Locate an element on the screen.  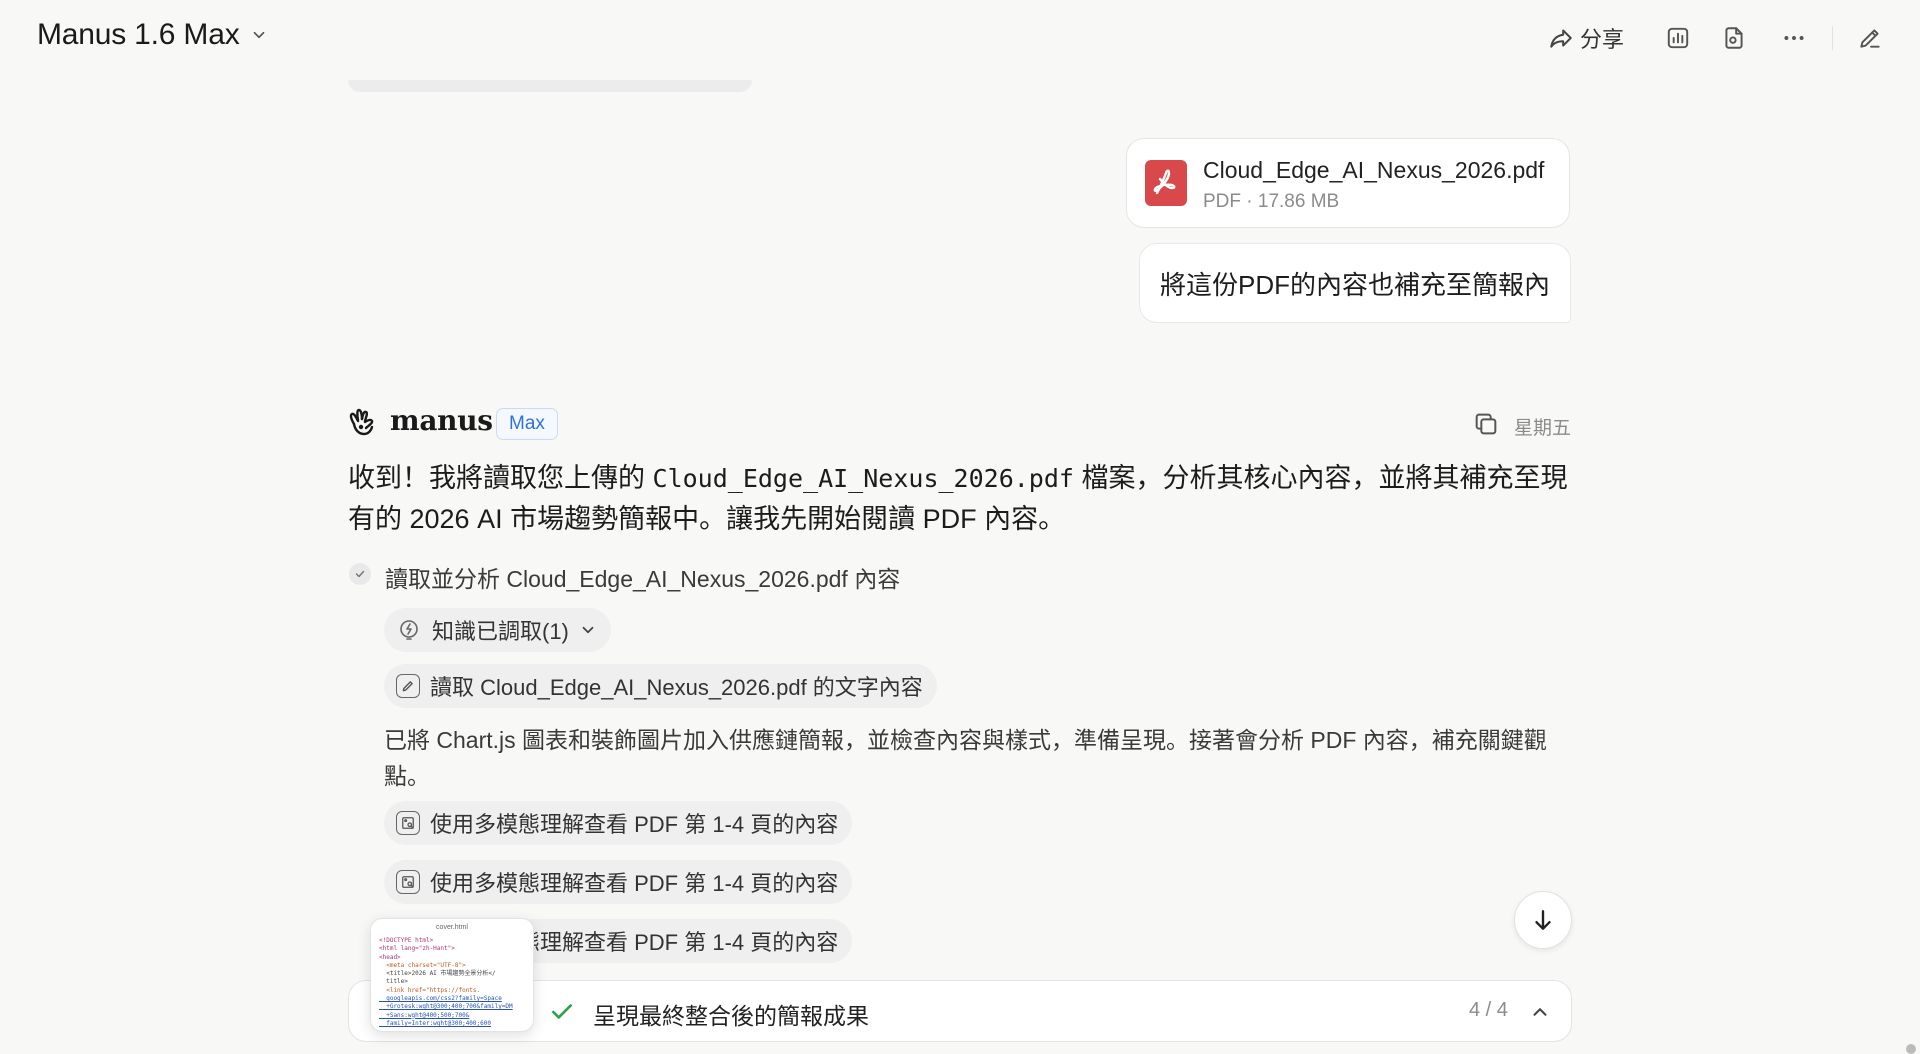
plan-badge: Max is located at coordinates (527, 424).